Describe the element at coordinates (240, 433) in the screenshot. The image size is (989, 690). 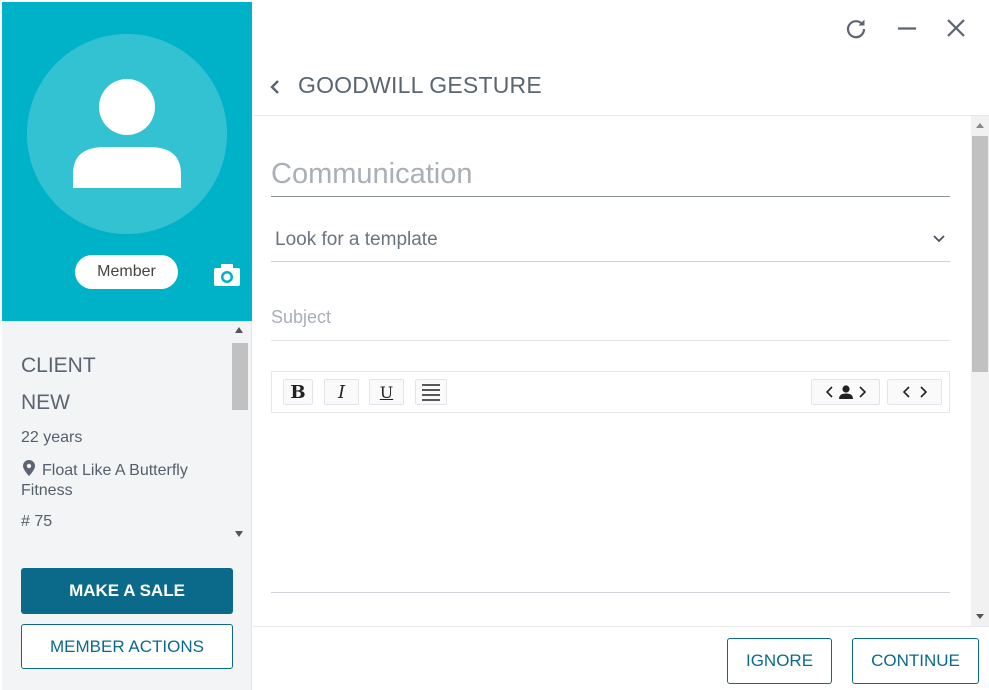
I see `info-scrollbar` at that location.